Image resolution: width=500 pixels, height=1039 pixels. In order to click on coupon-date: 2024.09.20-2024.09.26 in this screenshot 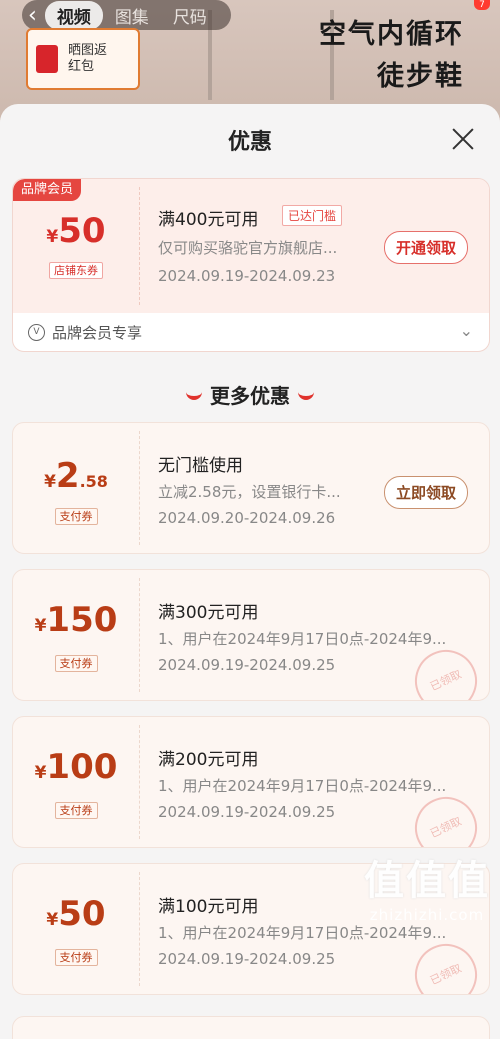, I will do `click(247, 518)`.